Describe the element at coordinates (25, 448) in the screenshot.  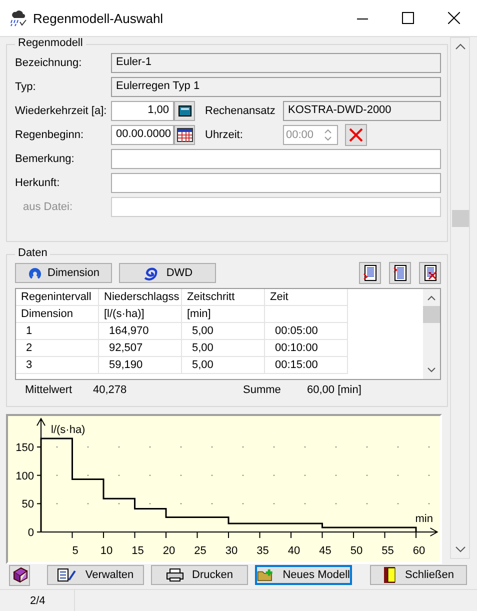
I see `y-tick-label: 150` at that location.